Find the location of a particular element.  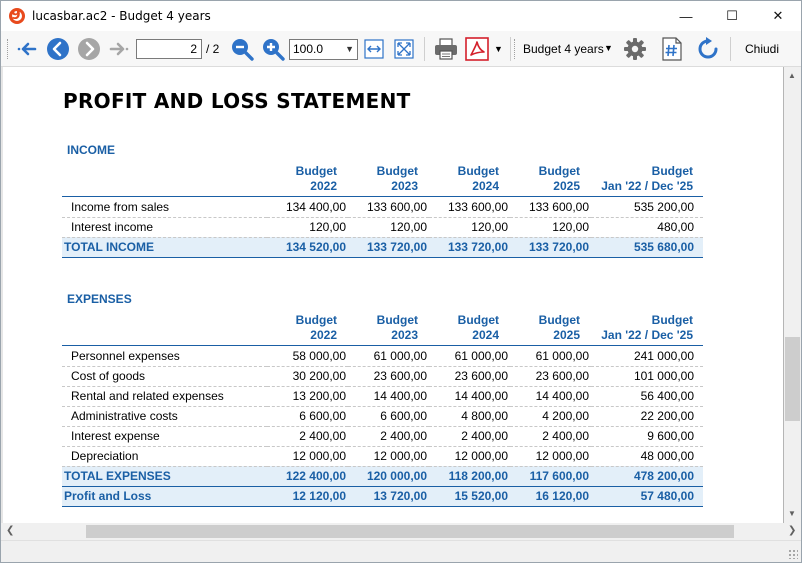

fit-page-button is located at coordinates (404, 49).